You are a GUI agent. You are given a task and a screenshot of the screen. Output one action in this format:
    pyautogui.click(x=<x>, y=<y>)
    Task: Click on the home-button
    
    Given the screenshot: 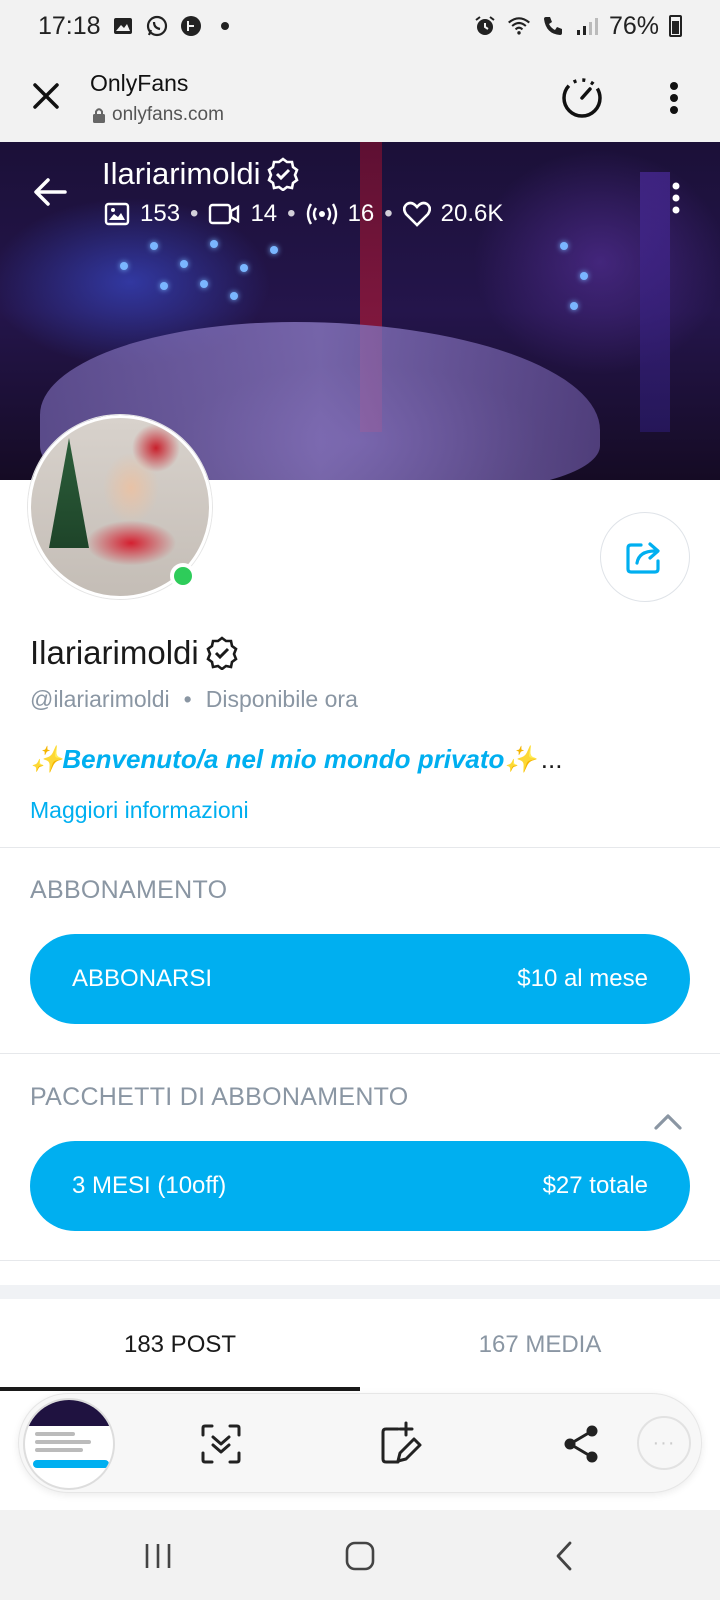 What is the action you would take?
    pyautogui.click(x=360, y=1556)
    